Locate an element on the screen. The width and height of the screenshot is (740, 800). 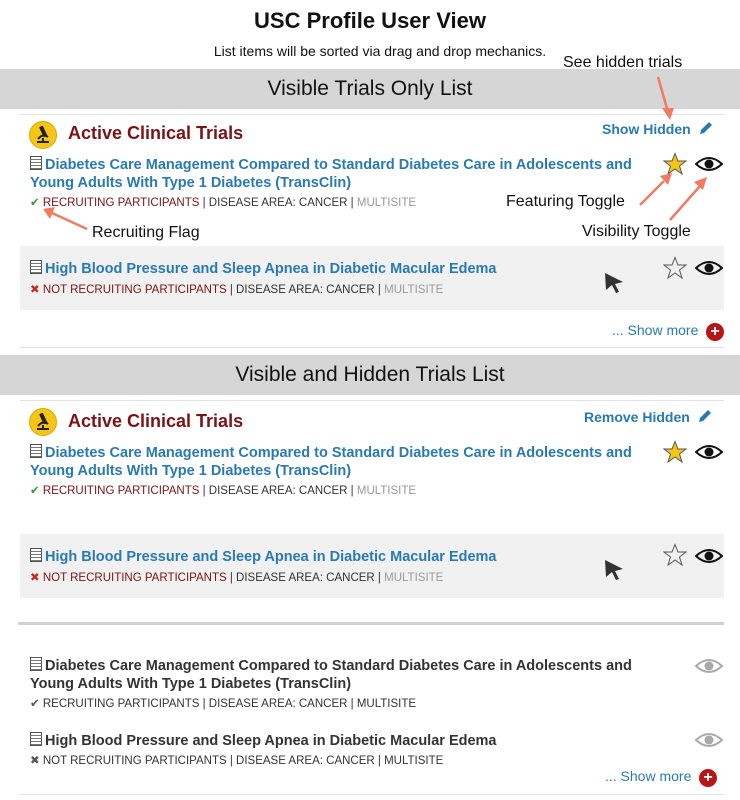
section-band-visible-hidden: Visible and Hidden Trials List is located at coordinates (370, 375).